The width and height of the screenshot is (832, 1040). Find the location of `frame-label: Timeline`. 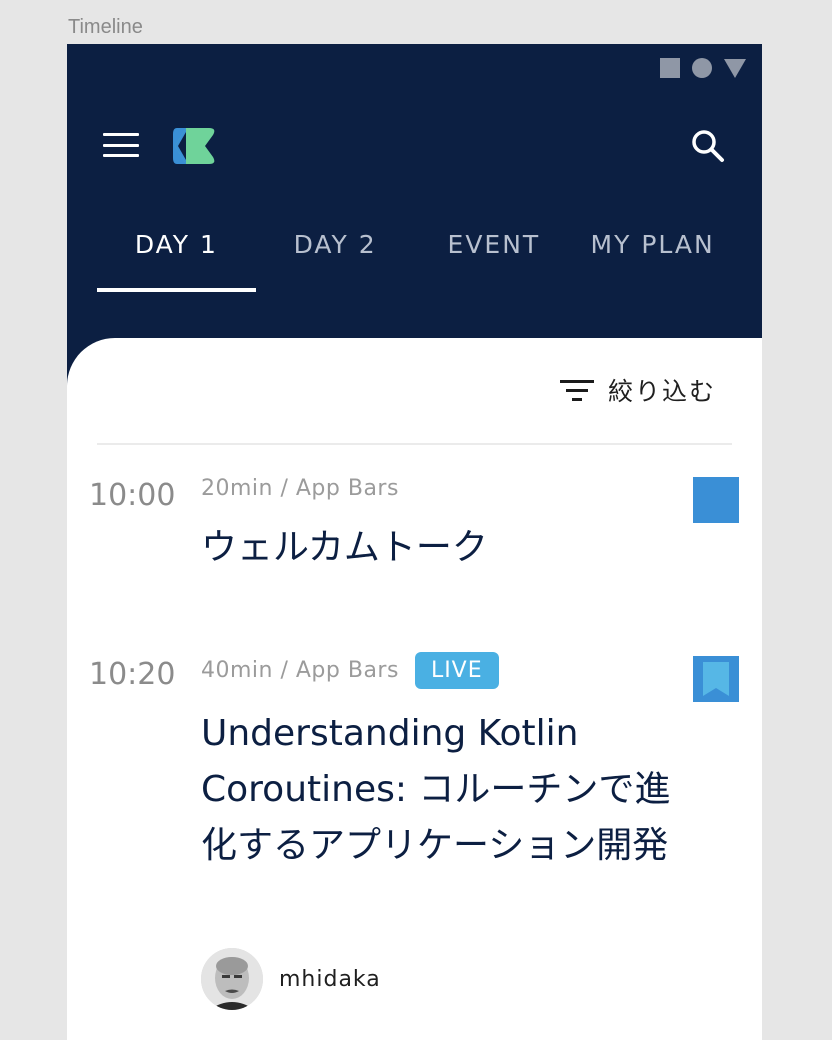

frame-label: Timeline is located at coordinates (105, 27).